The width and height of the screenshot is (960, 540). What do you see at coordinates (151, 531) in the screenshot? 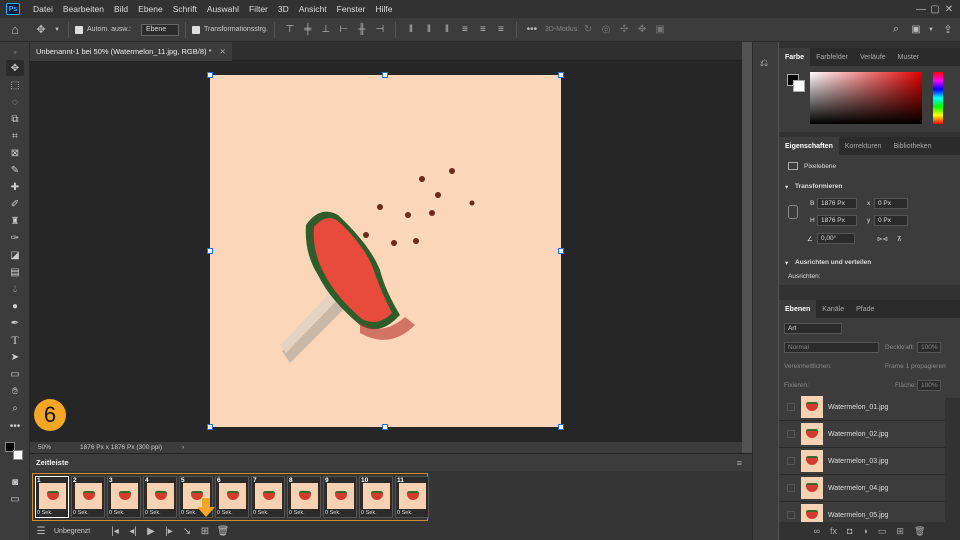
I see `play-icon: ▶` at bounding box center [151, 531].